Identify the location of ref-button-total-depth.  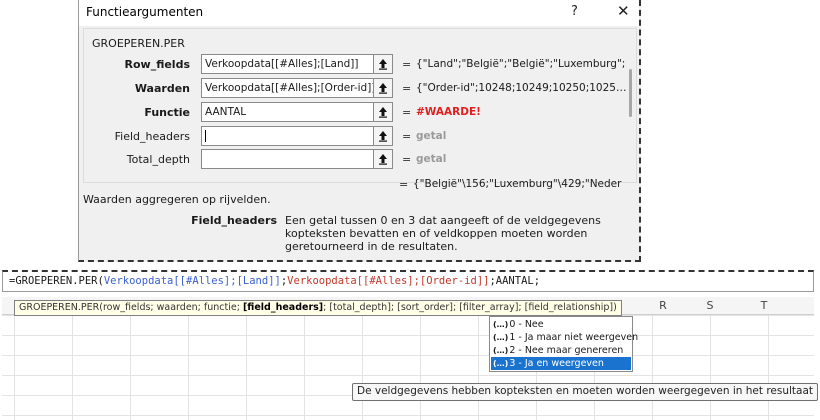
(383, 159).